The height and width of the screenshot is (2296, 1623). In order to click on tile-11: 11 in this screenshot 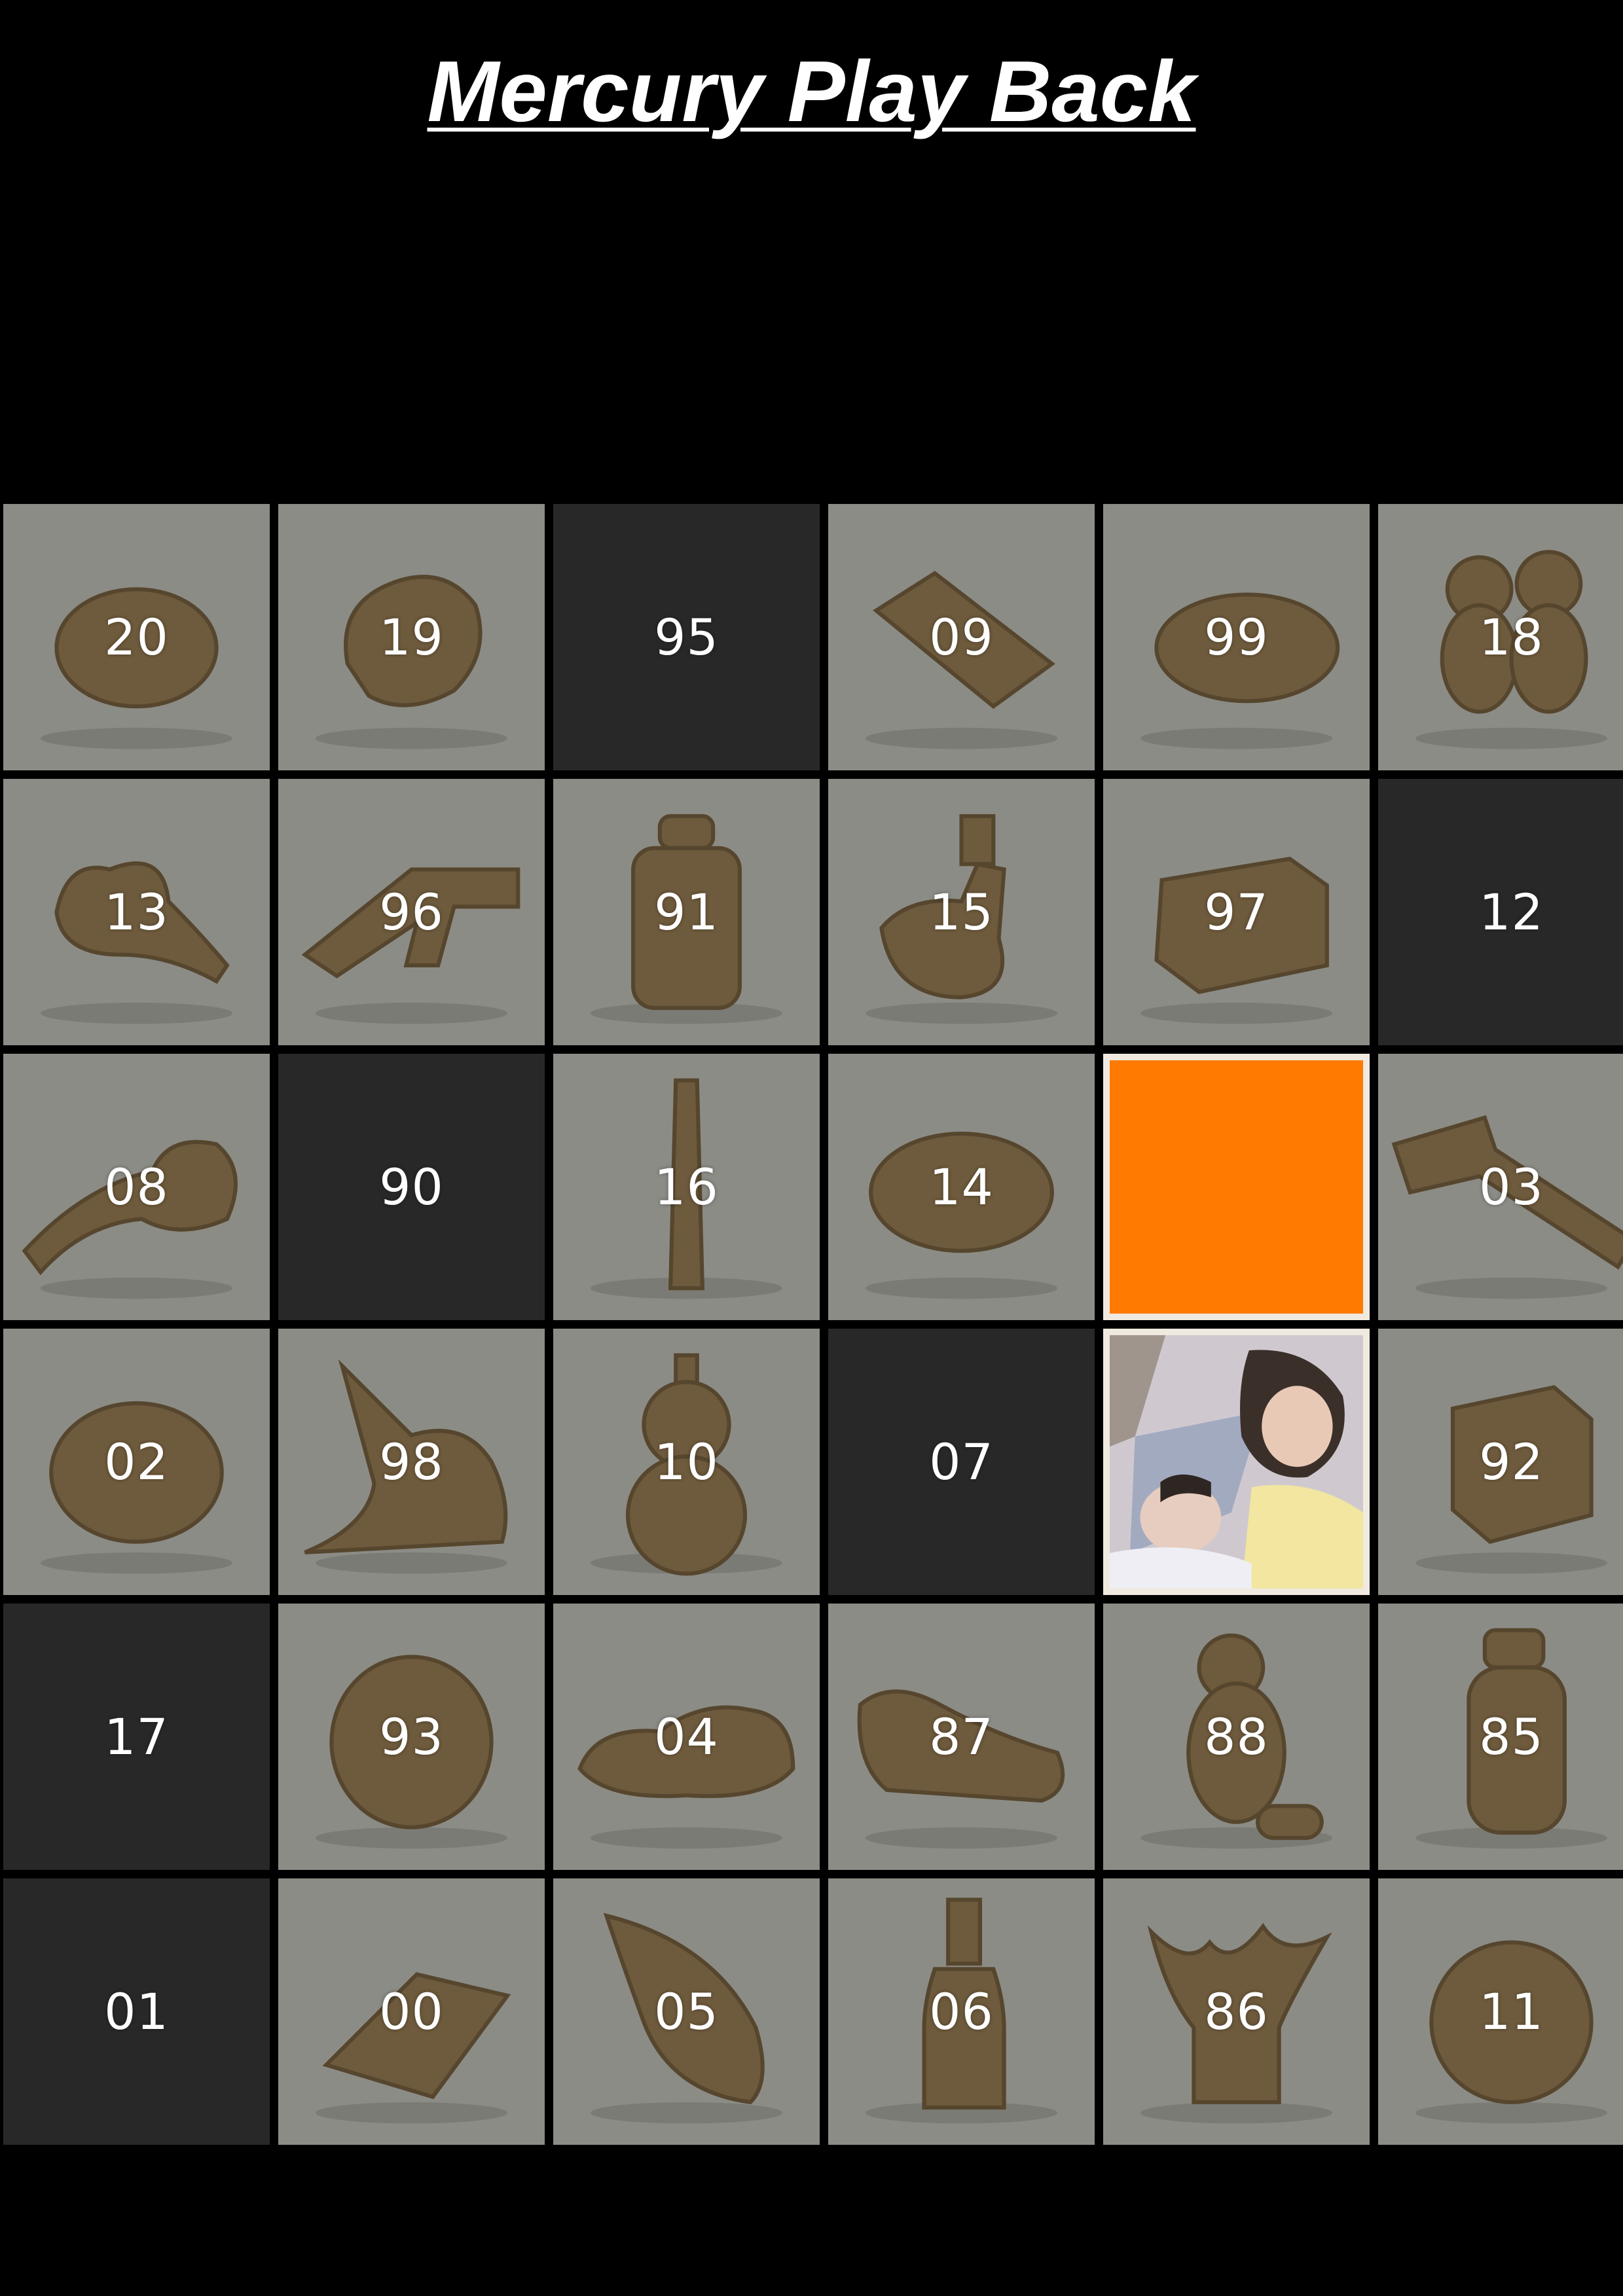, I will do `click(1500, 2011)`.